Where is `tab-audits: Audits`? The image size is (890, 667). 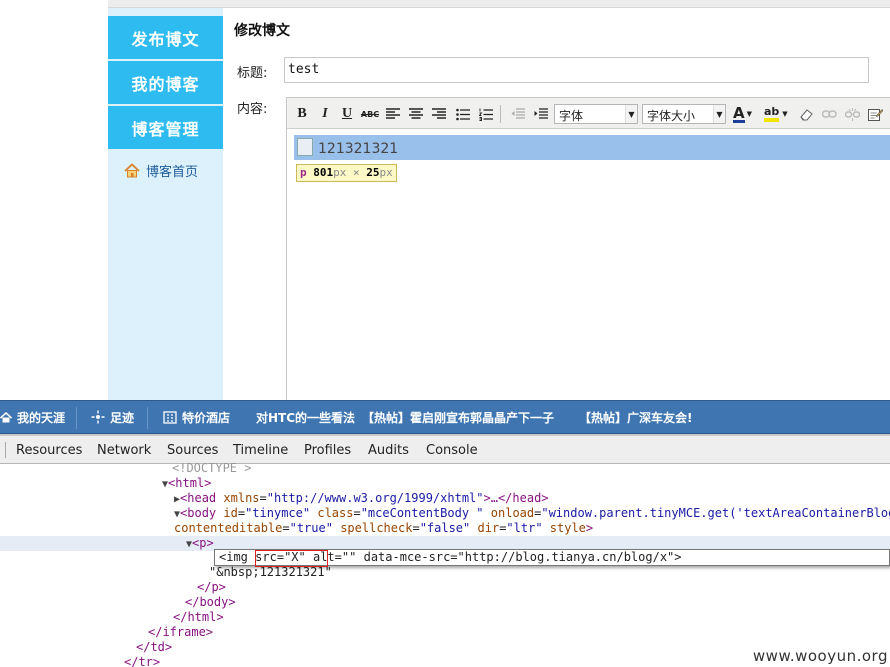 tab-audits: Audits is located at coordinates (388, 450).